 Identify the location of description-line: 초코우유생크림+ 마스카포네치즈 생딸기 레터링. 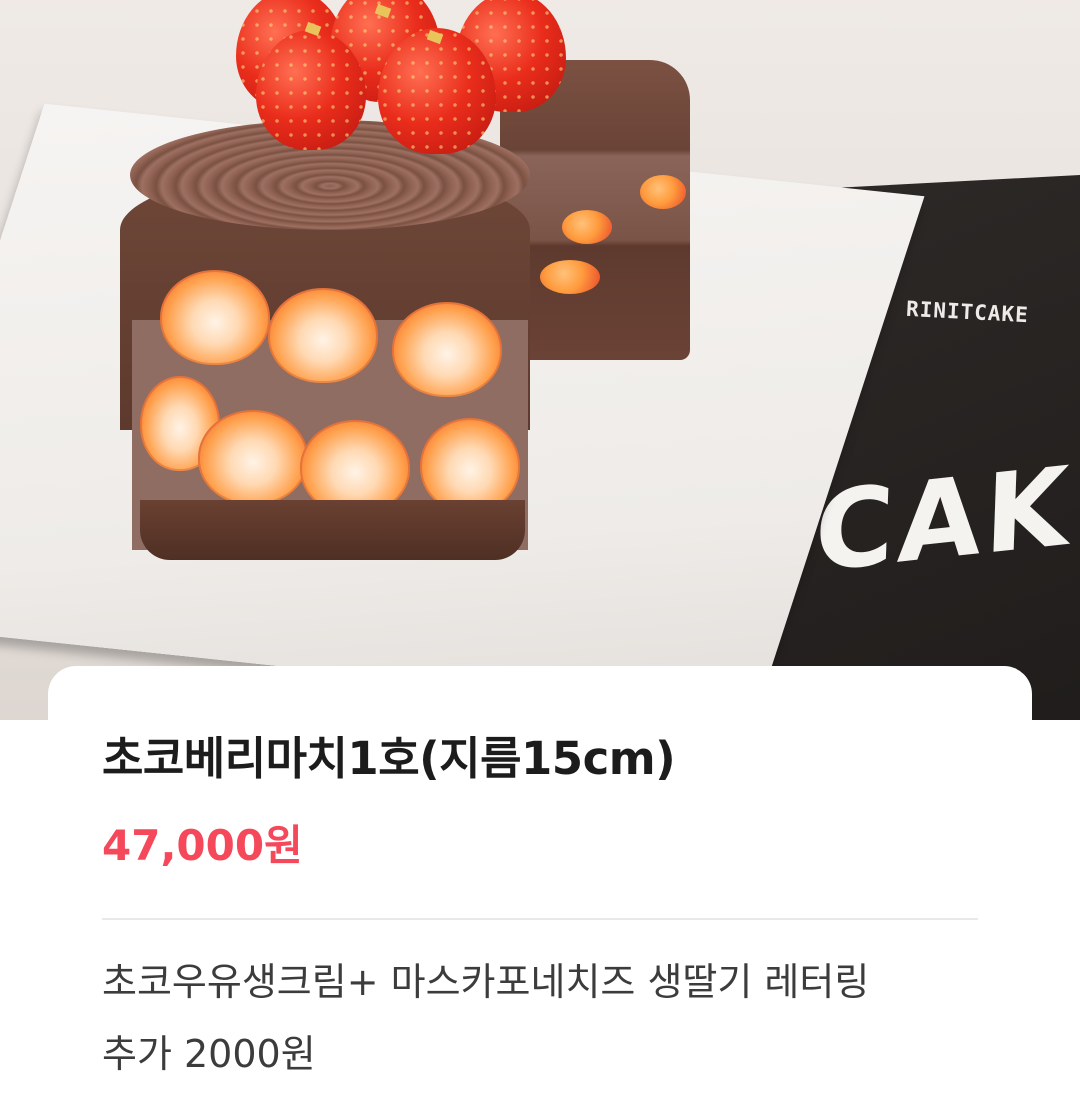
(486, 982).